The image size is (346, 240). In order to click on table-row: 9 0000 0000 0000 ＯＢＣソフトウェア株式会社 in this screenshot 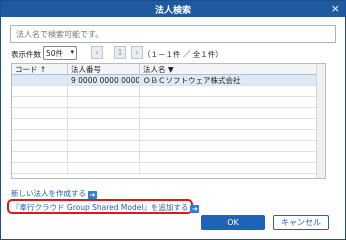, I will do `click(168, 80)`.